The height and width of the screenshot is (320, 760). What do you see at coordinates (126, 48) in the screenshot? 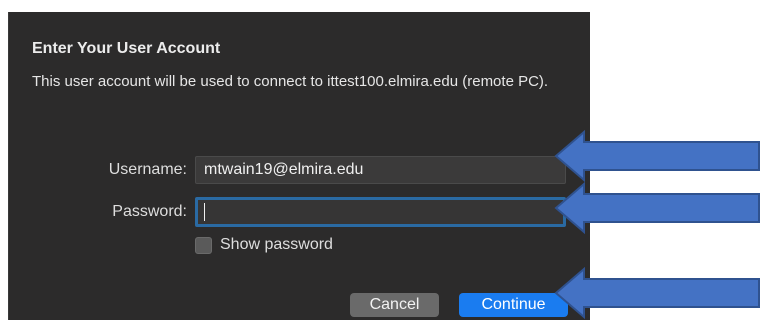
I see `dialog-title: Enter Your User Account` at bounding box center [126, 48].